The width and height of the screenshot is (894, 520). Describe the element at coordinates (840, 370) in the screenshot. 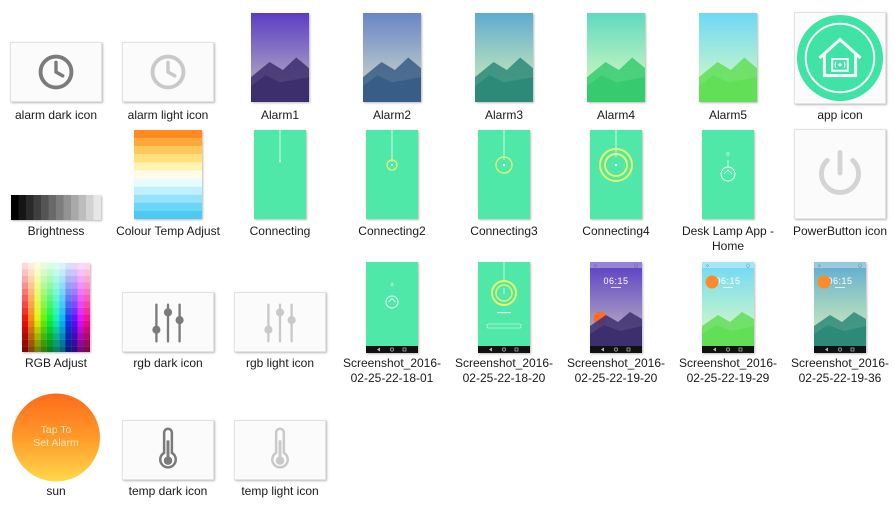

I see `file-label: Screenshot_2016-02-25-22-19-36` at that location.